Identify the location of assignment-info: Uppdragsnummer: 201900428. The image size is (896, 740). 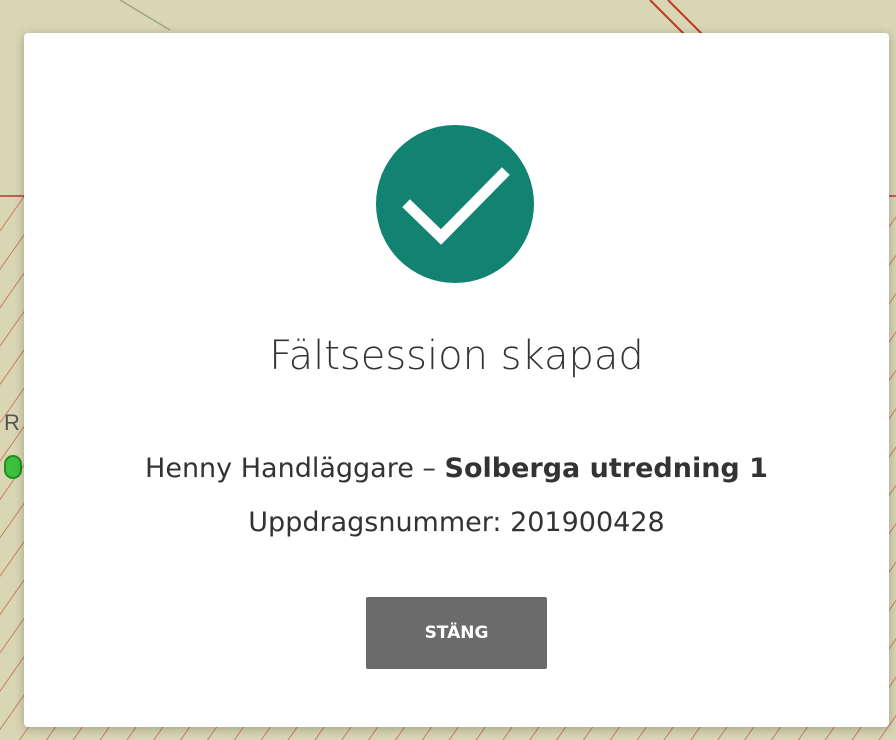
(456, 522).